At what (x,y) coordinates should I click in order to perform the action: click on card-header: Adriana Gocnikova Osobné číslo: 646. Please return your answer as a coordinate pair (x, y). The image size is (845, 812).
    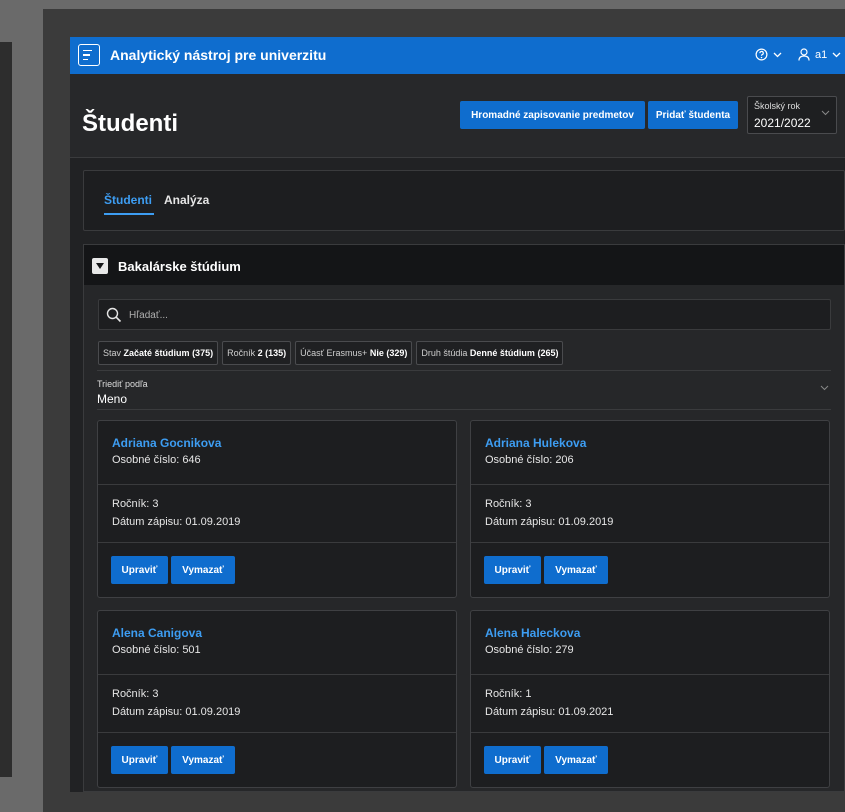
    Looking at the image, I should click on (277, 453).